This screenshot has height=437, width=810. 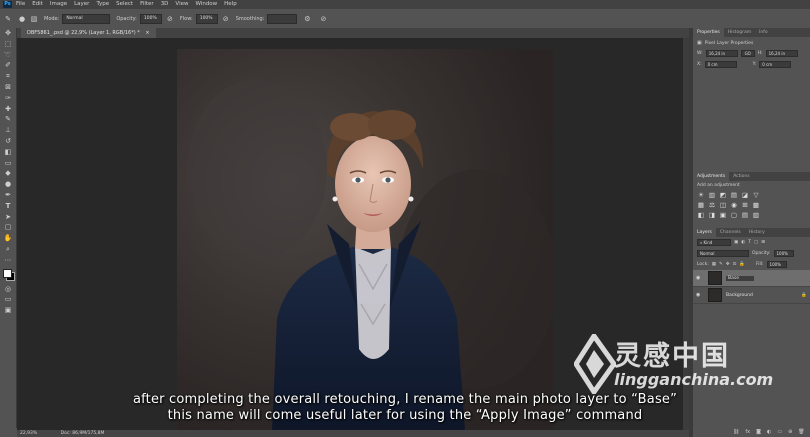 What do you see at coordinates (8, 227) in the screenshot?
I see `rectangle-tool-icon: ▢` at bounding box center [8, 227].